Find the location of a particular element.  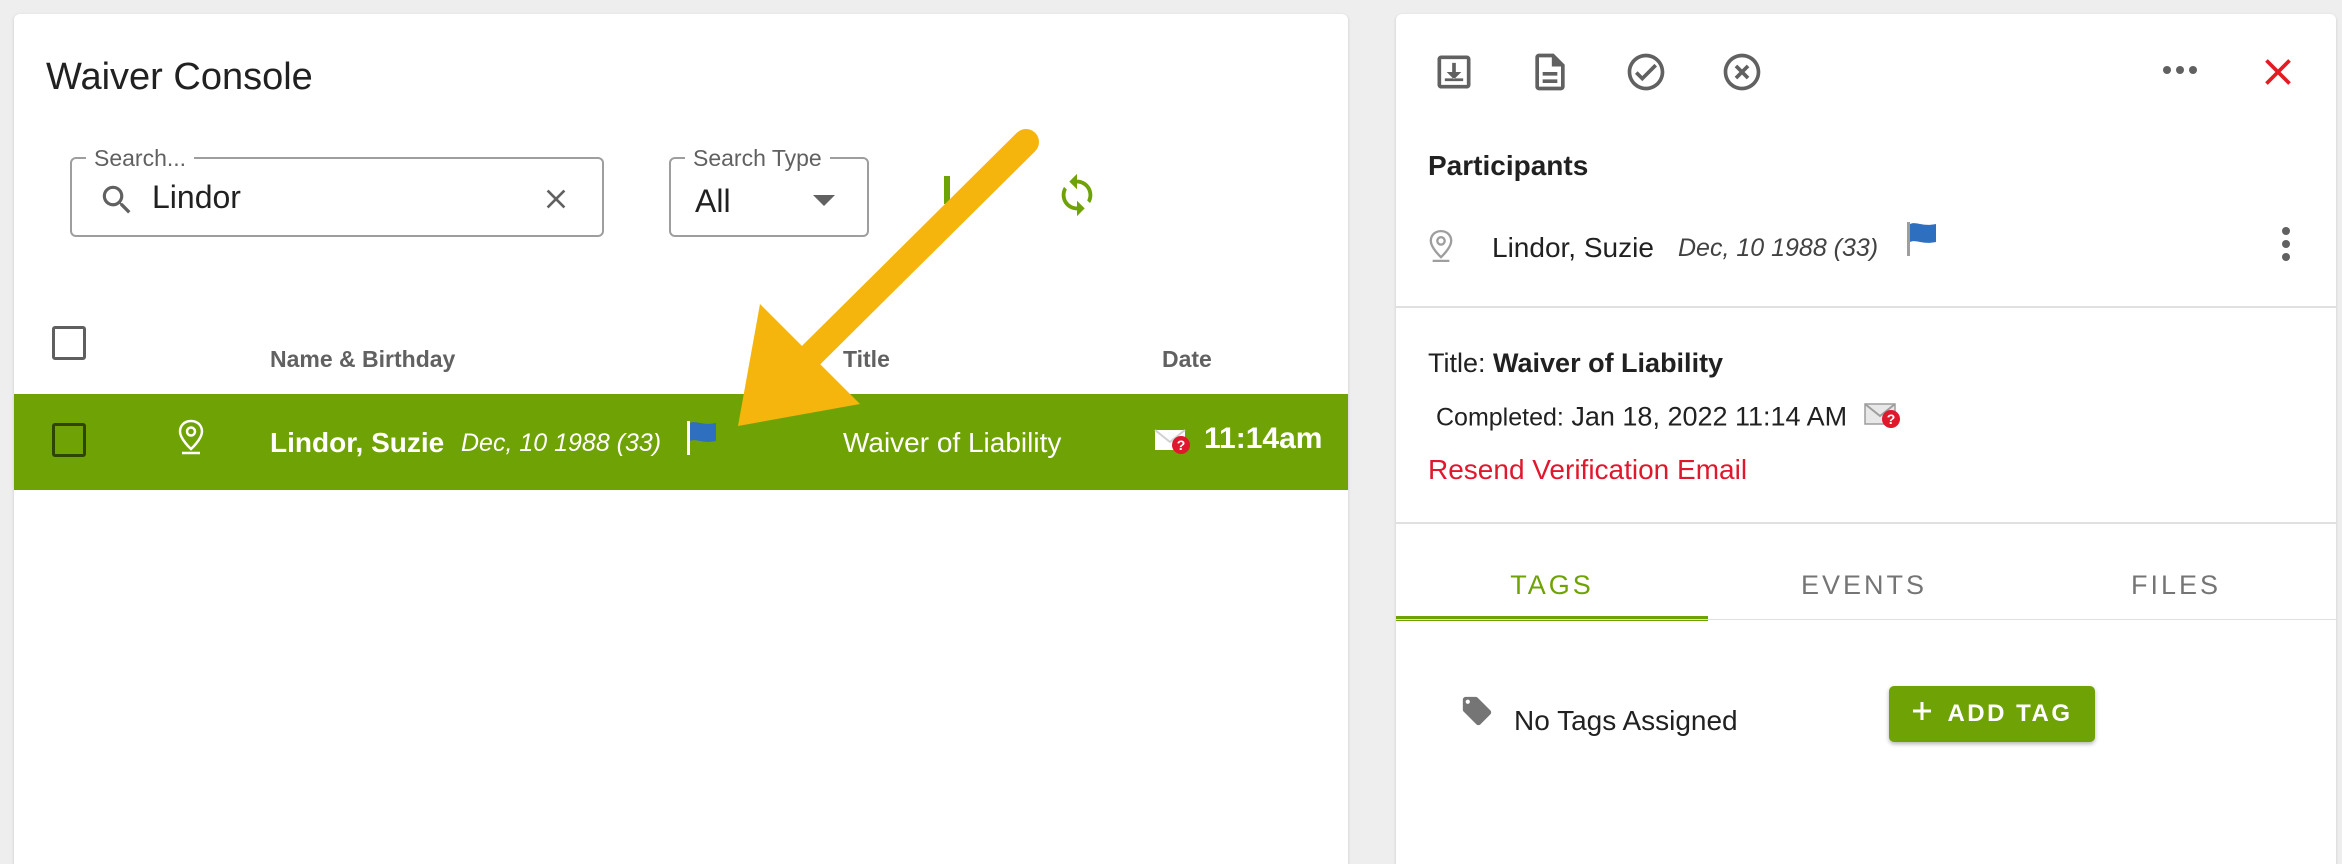

flag-icon is located at coordinates (1922, 241).